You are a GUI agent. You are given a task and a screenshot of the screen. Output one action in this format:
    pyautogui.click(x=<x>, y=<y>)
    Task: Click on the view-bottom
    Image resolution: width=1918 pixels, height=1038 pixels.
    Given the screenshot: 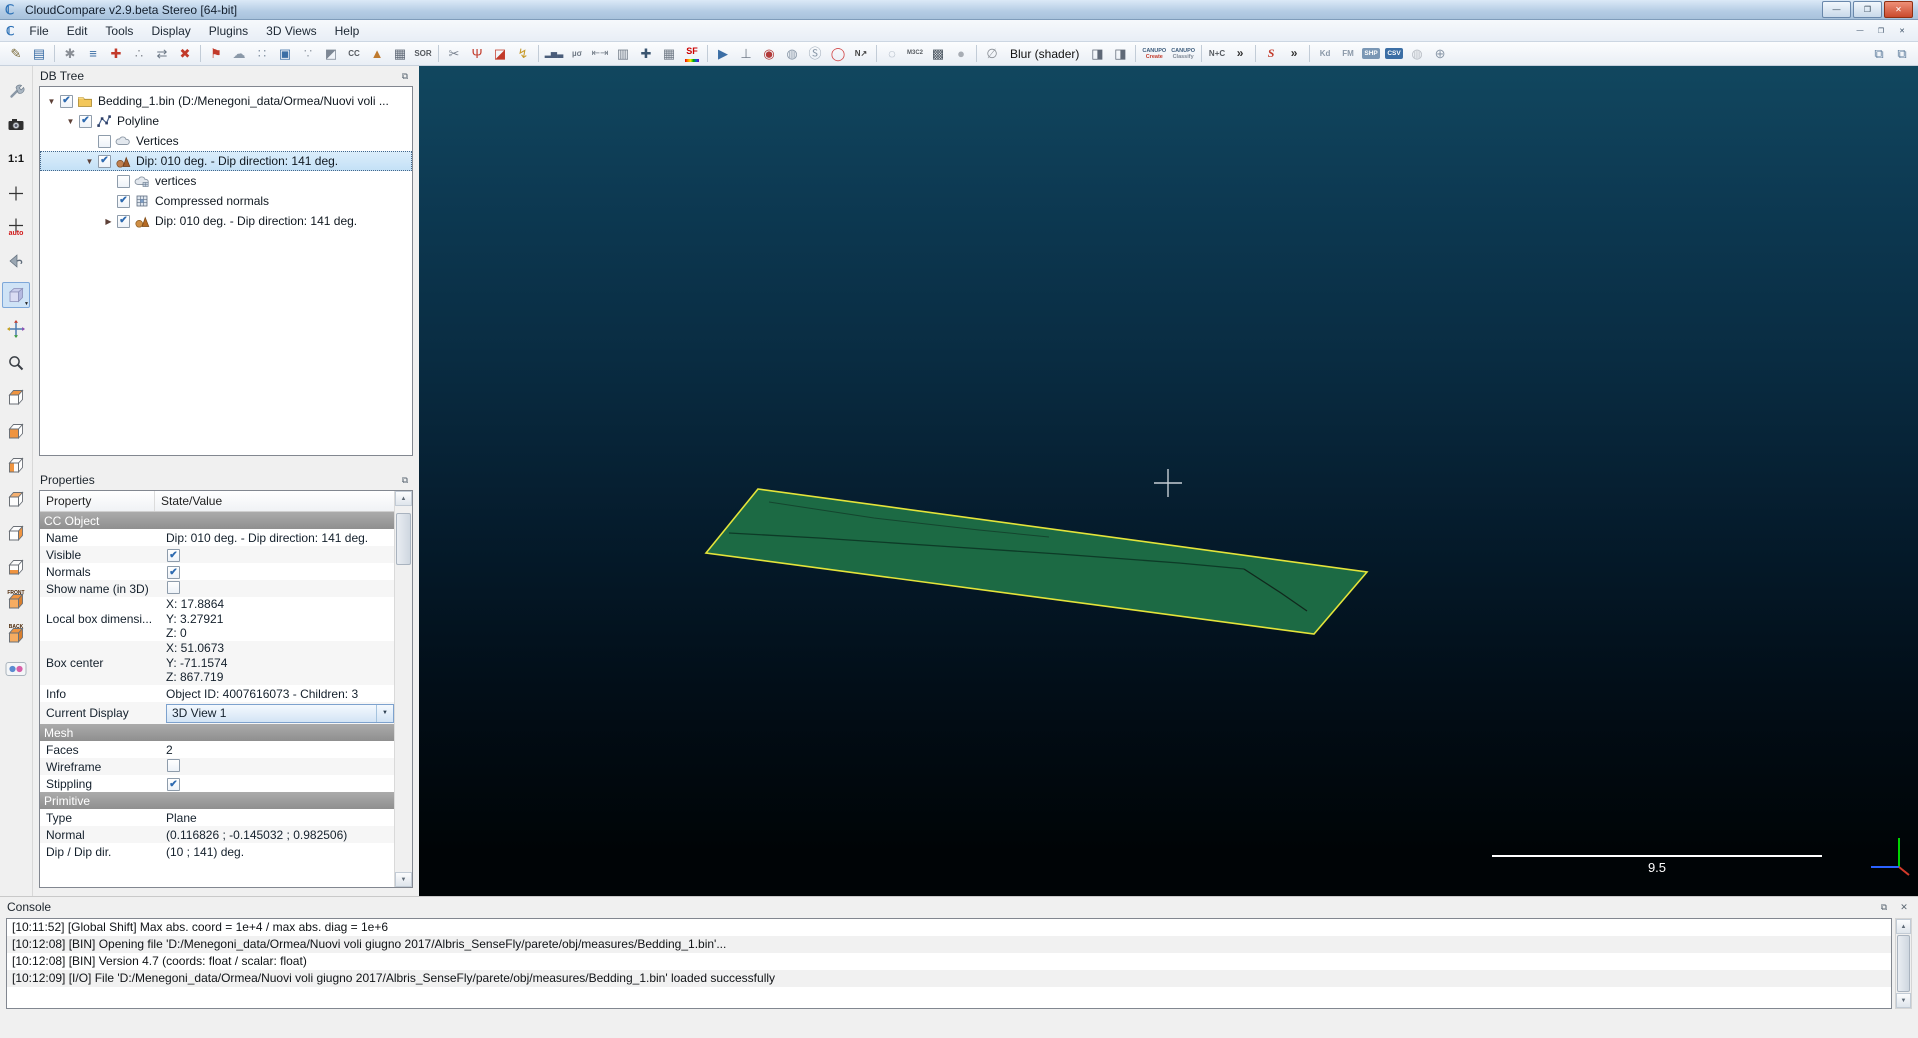 What is the action you would take?
    pyautogui.click(x=16, y=567)
    